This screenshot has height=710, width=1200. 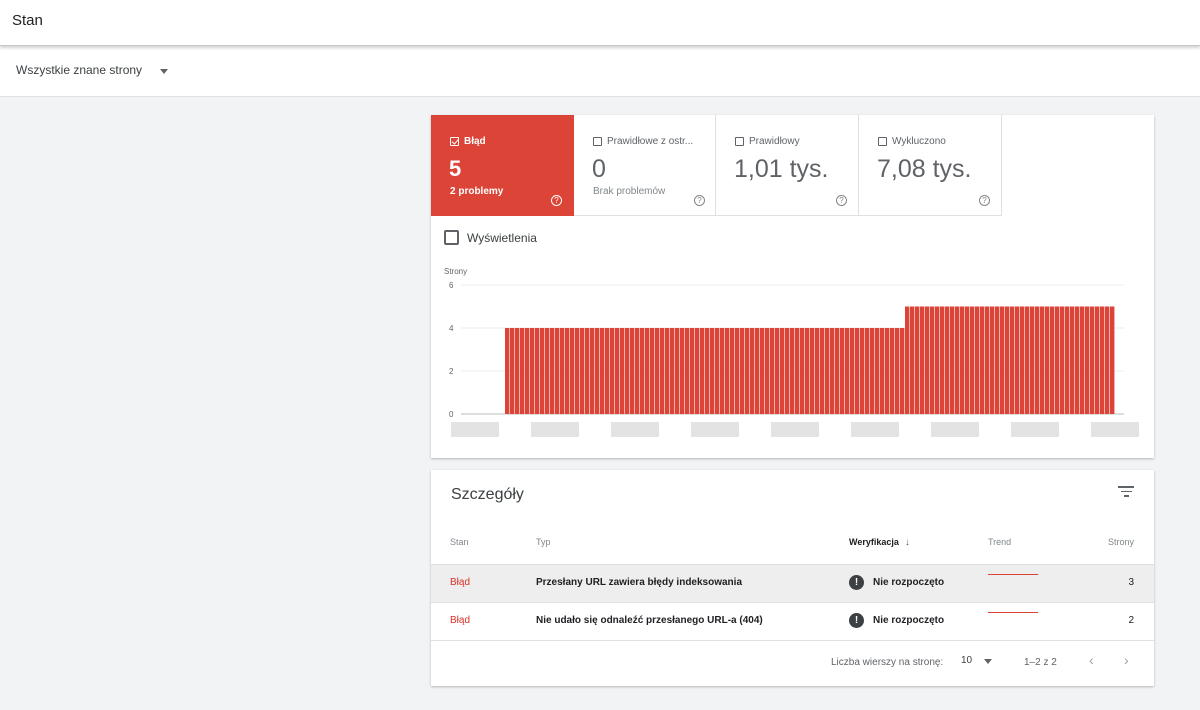 I want to click on tile-error: Błąd 5 2 problemy ?, so click(x=502, y=165).